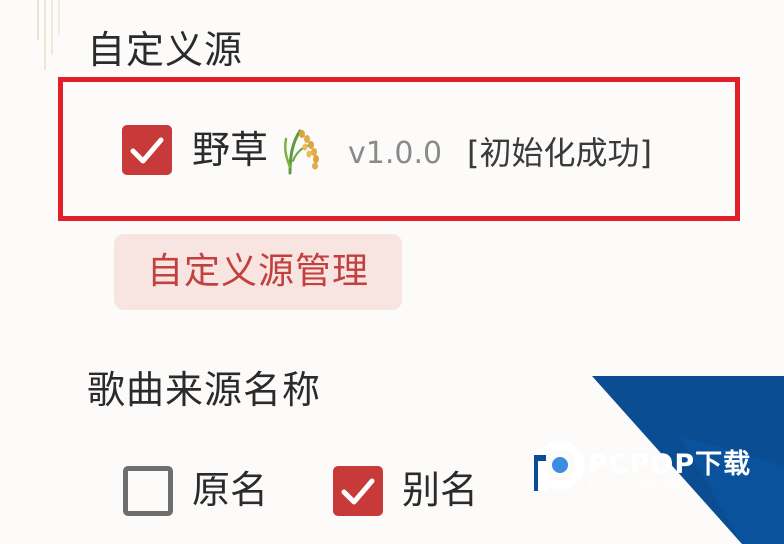  Describe the element at coordinates (559, 153) in the screenshot. I see `source-item-status: [初始化成功]` at that location.